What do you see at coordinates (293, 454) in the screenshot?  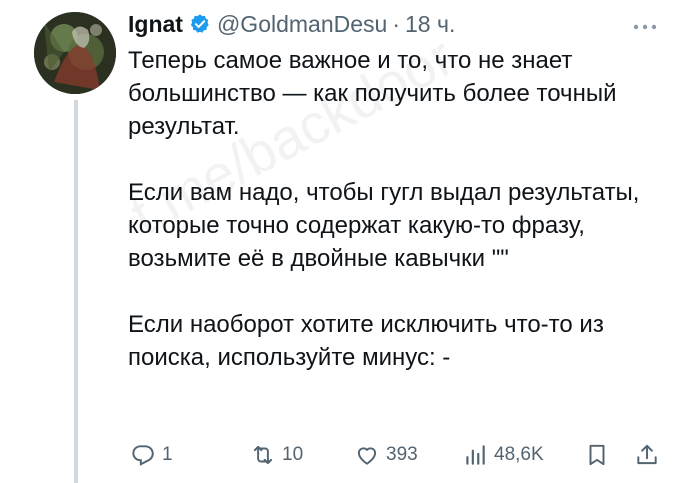 I see `retweet-count: 10` at bounding box center [293, 454].